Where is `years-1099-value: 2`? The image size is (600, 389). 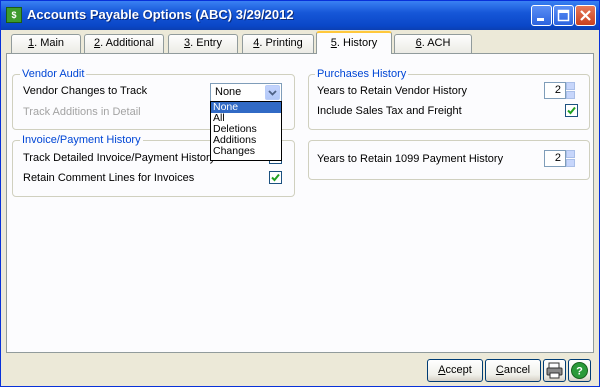 years-1099-value: 2 is located at coordinates (555, 158).